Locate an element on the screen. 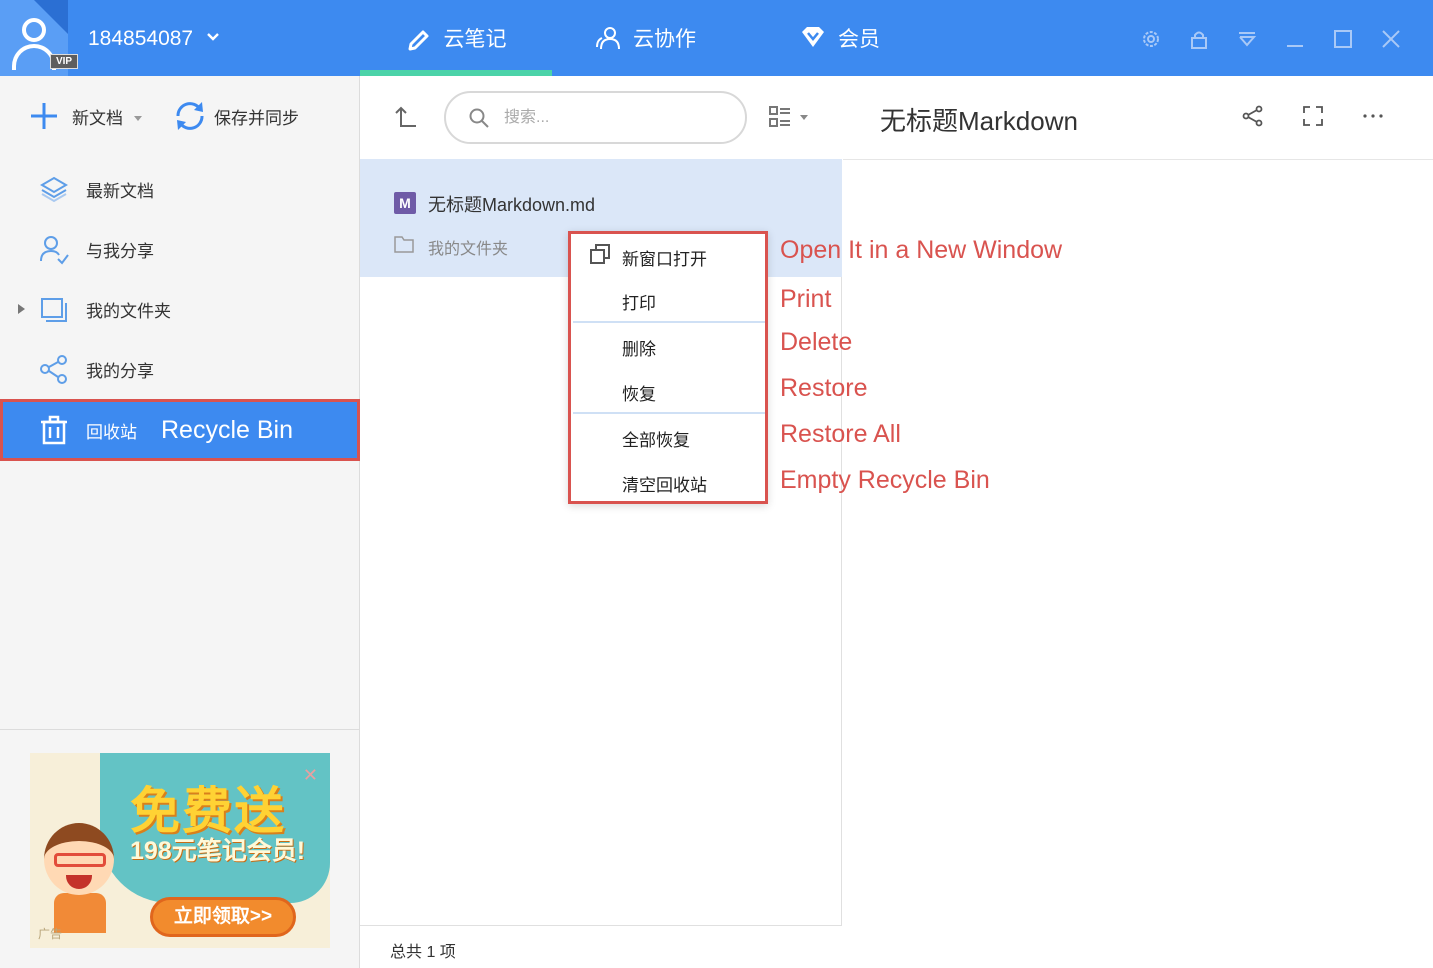 The image size is (1433, 968). menu-item-label: 全部恢复 is located at coordinates (656, 440).